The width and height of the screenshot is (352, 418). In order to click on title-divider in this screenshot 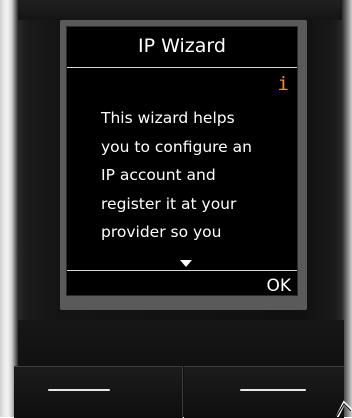, I will do `click(182, 67)`.